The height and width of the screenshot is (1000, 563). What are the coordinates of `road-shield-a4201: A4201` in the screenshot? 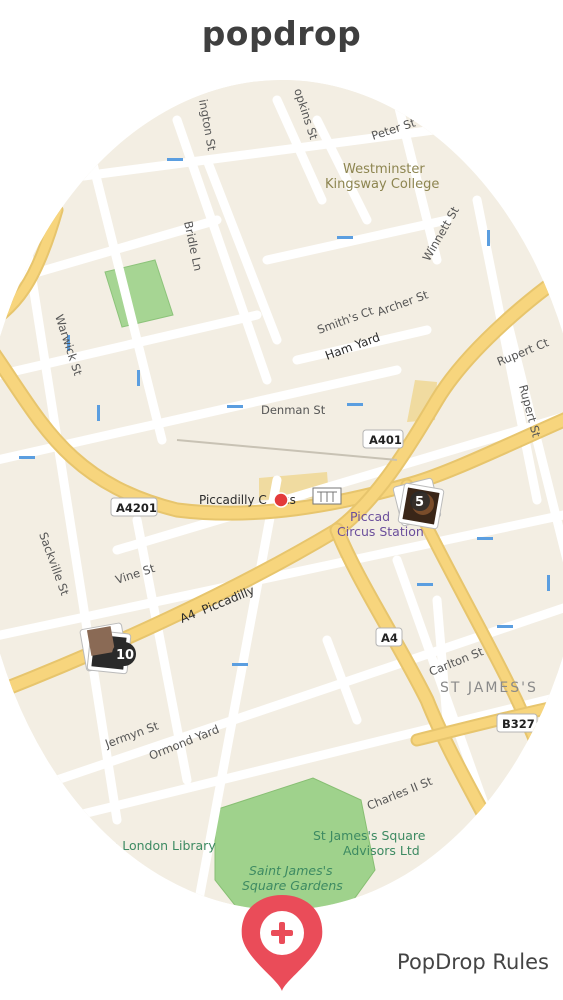 It's located at (134, 507).